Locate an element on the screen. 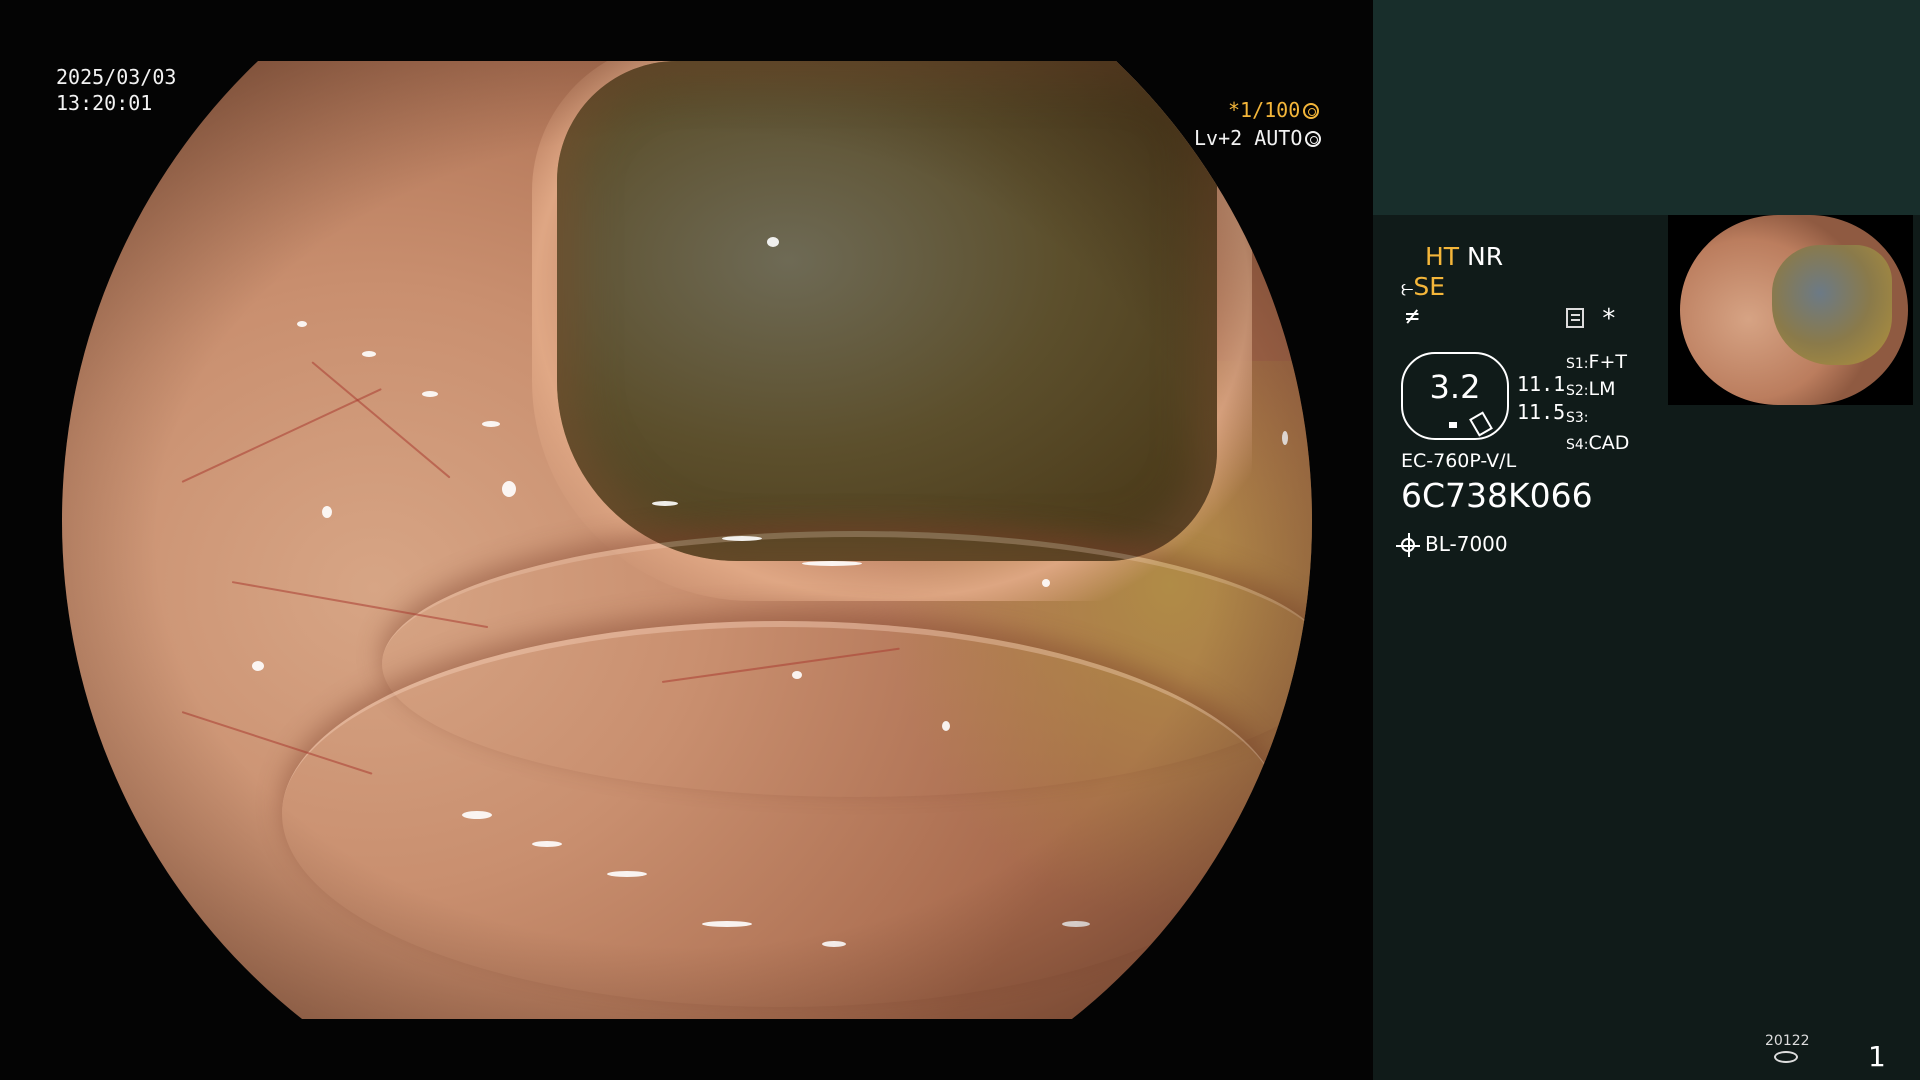 The height and width of the screenshot is (1080, 1920). thumbnail-preview is located at coordinates (1790, 310).